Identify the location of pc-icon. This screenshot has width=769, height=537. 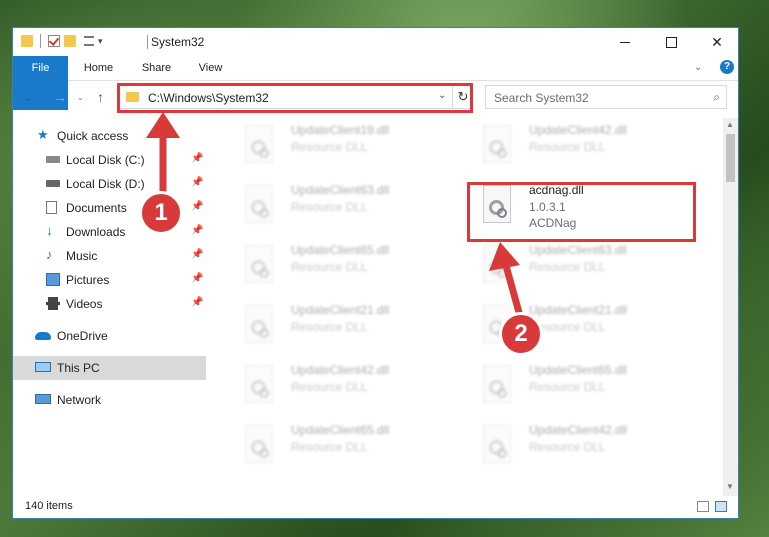
(43, 367).